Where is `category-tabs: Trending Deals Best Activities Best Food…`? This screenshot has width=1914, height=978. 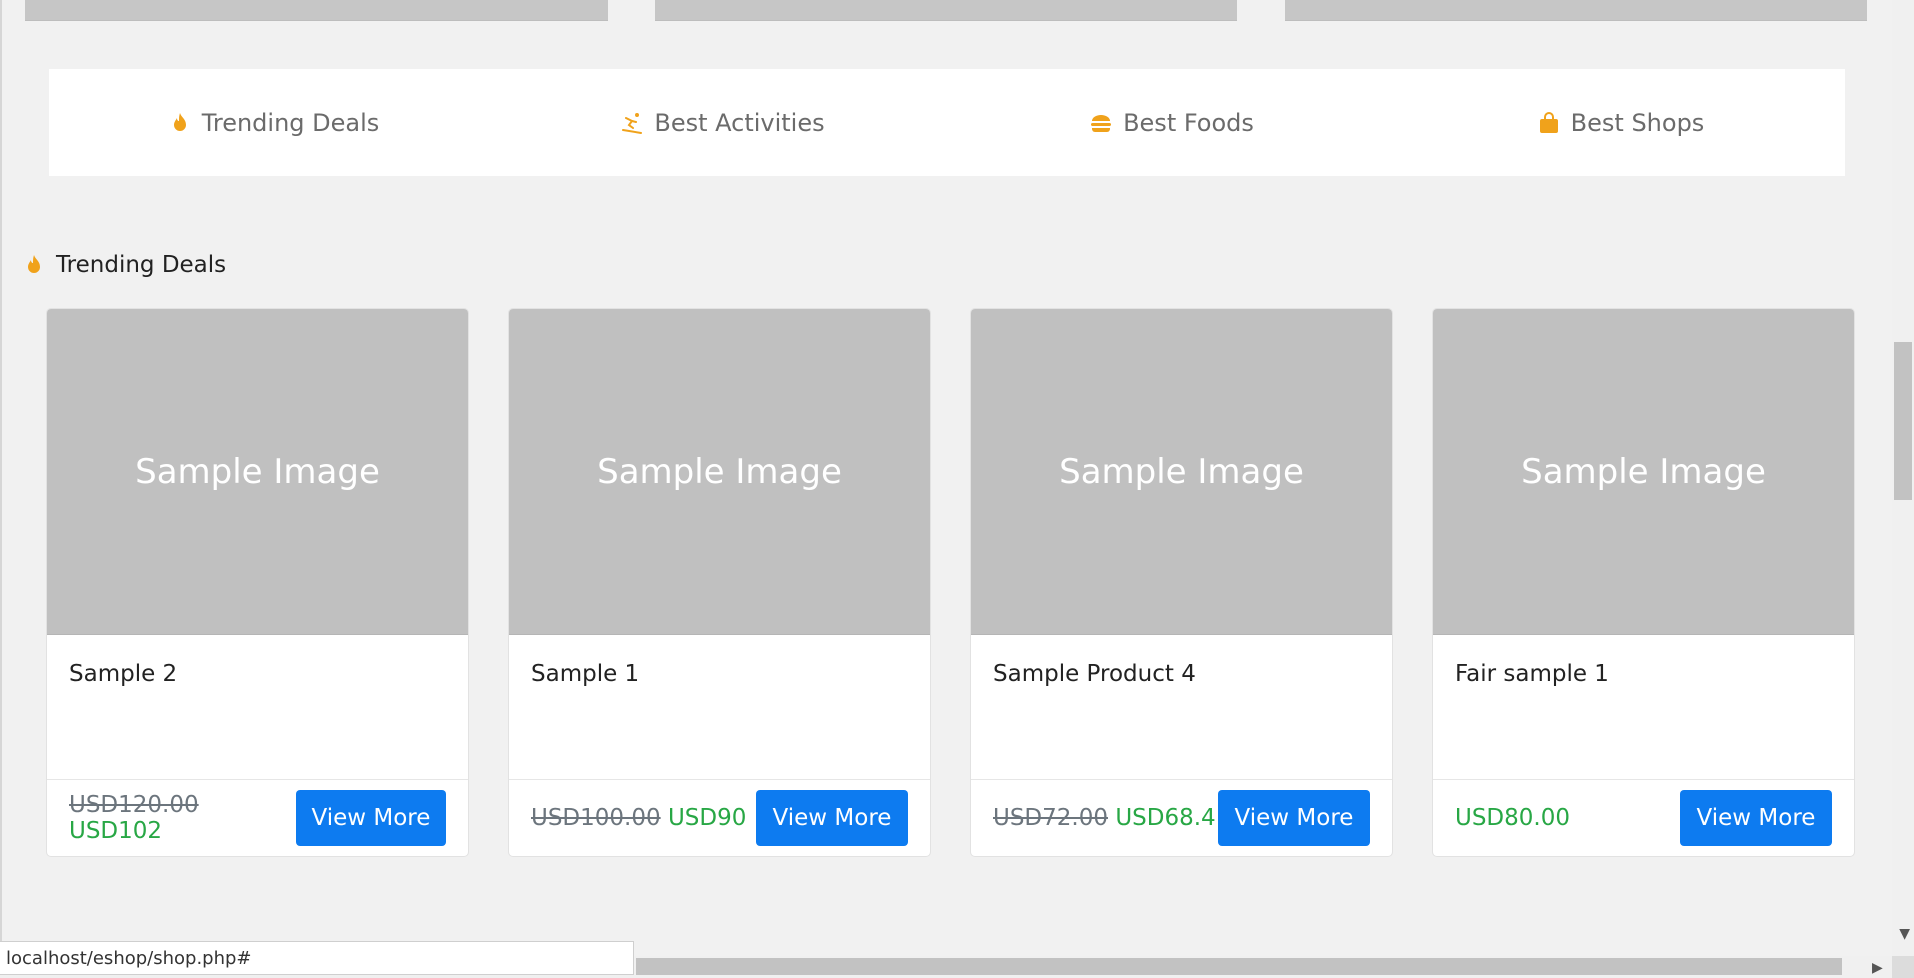 category-tabs: Trending Deals Best Activities Best Food… is located at coordinates (947, 122).